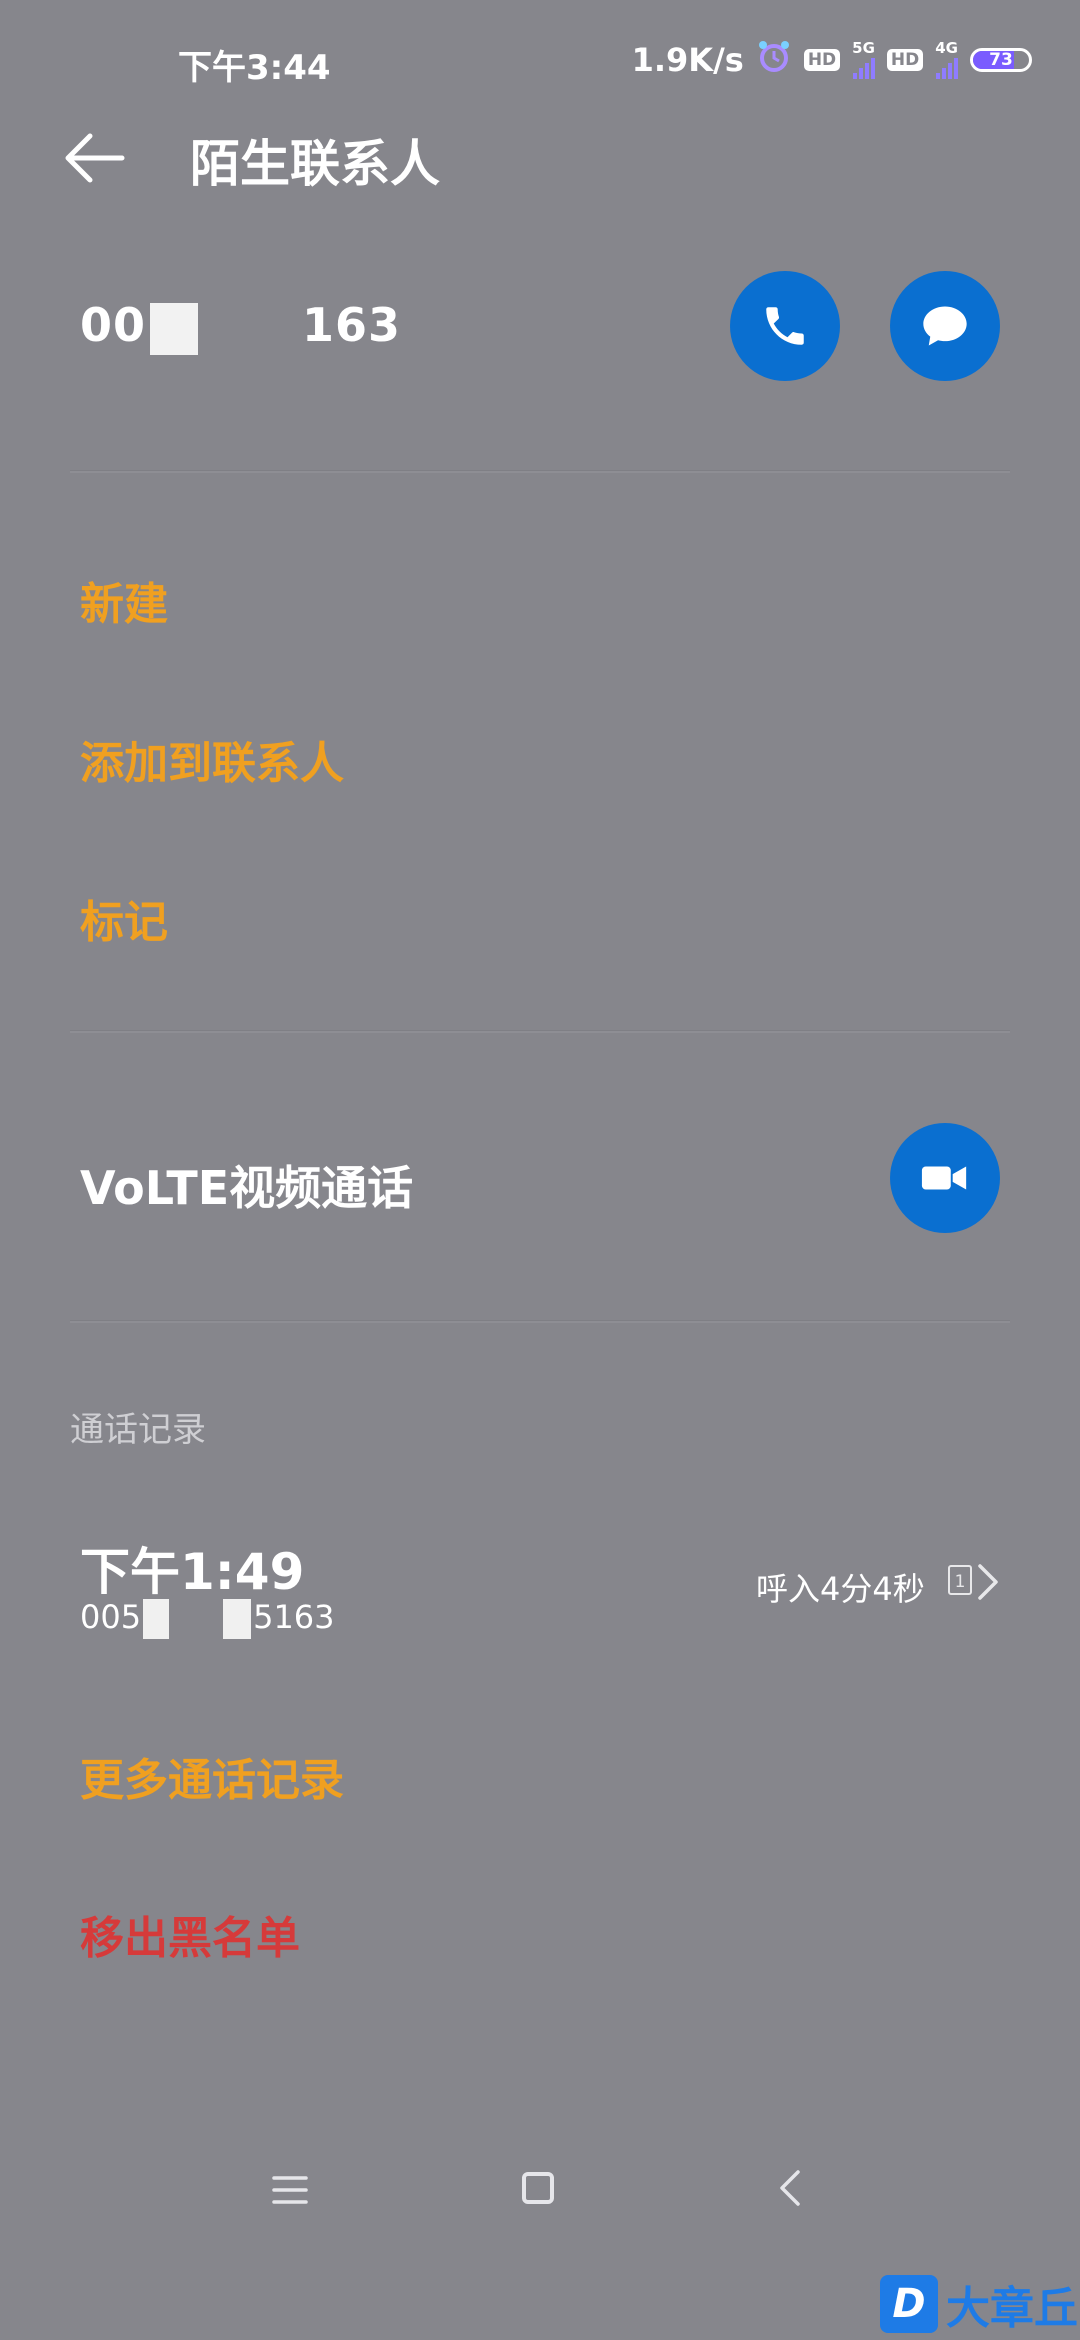 This screenshot has width=1080, height=2340. I want to click on back-arrow-icon, so click(95, 158).